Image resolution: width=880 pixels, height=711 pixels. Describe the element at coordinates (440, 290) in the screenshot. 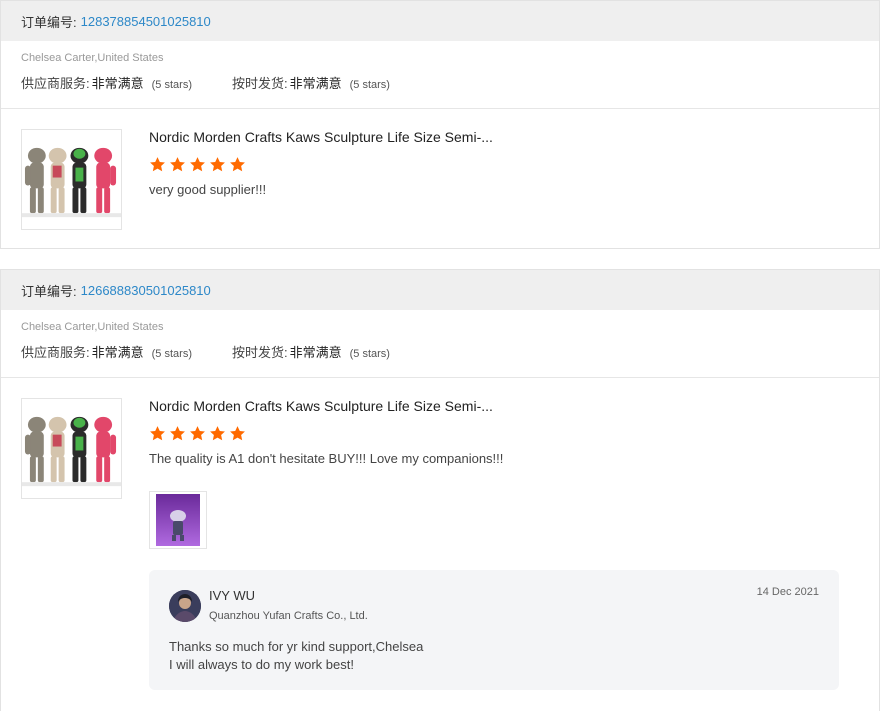

I see `order-header: 订单编号: 126688830501025810` at that location.